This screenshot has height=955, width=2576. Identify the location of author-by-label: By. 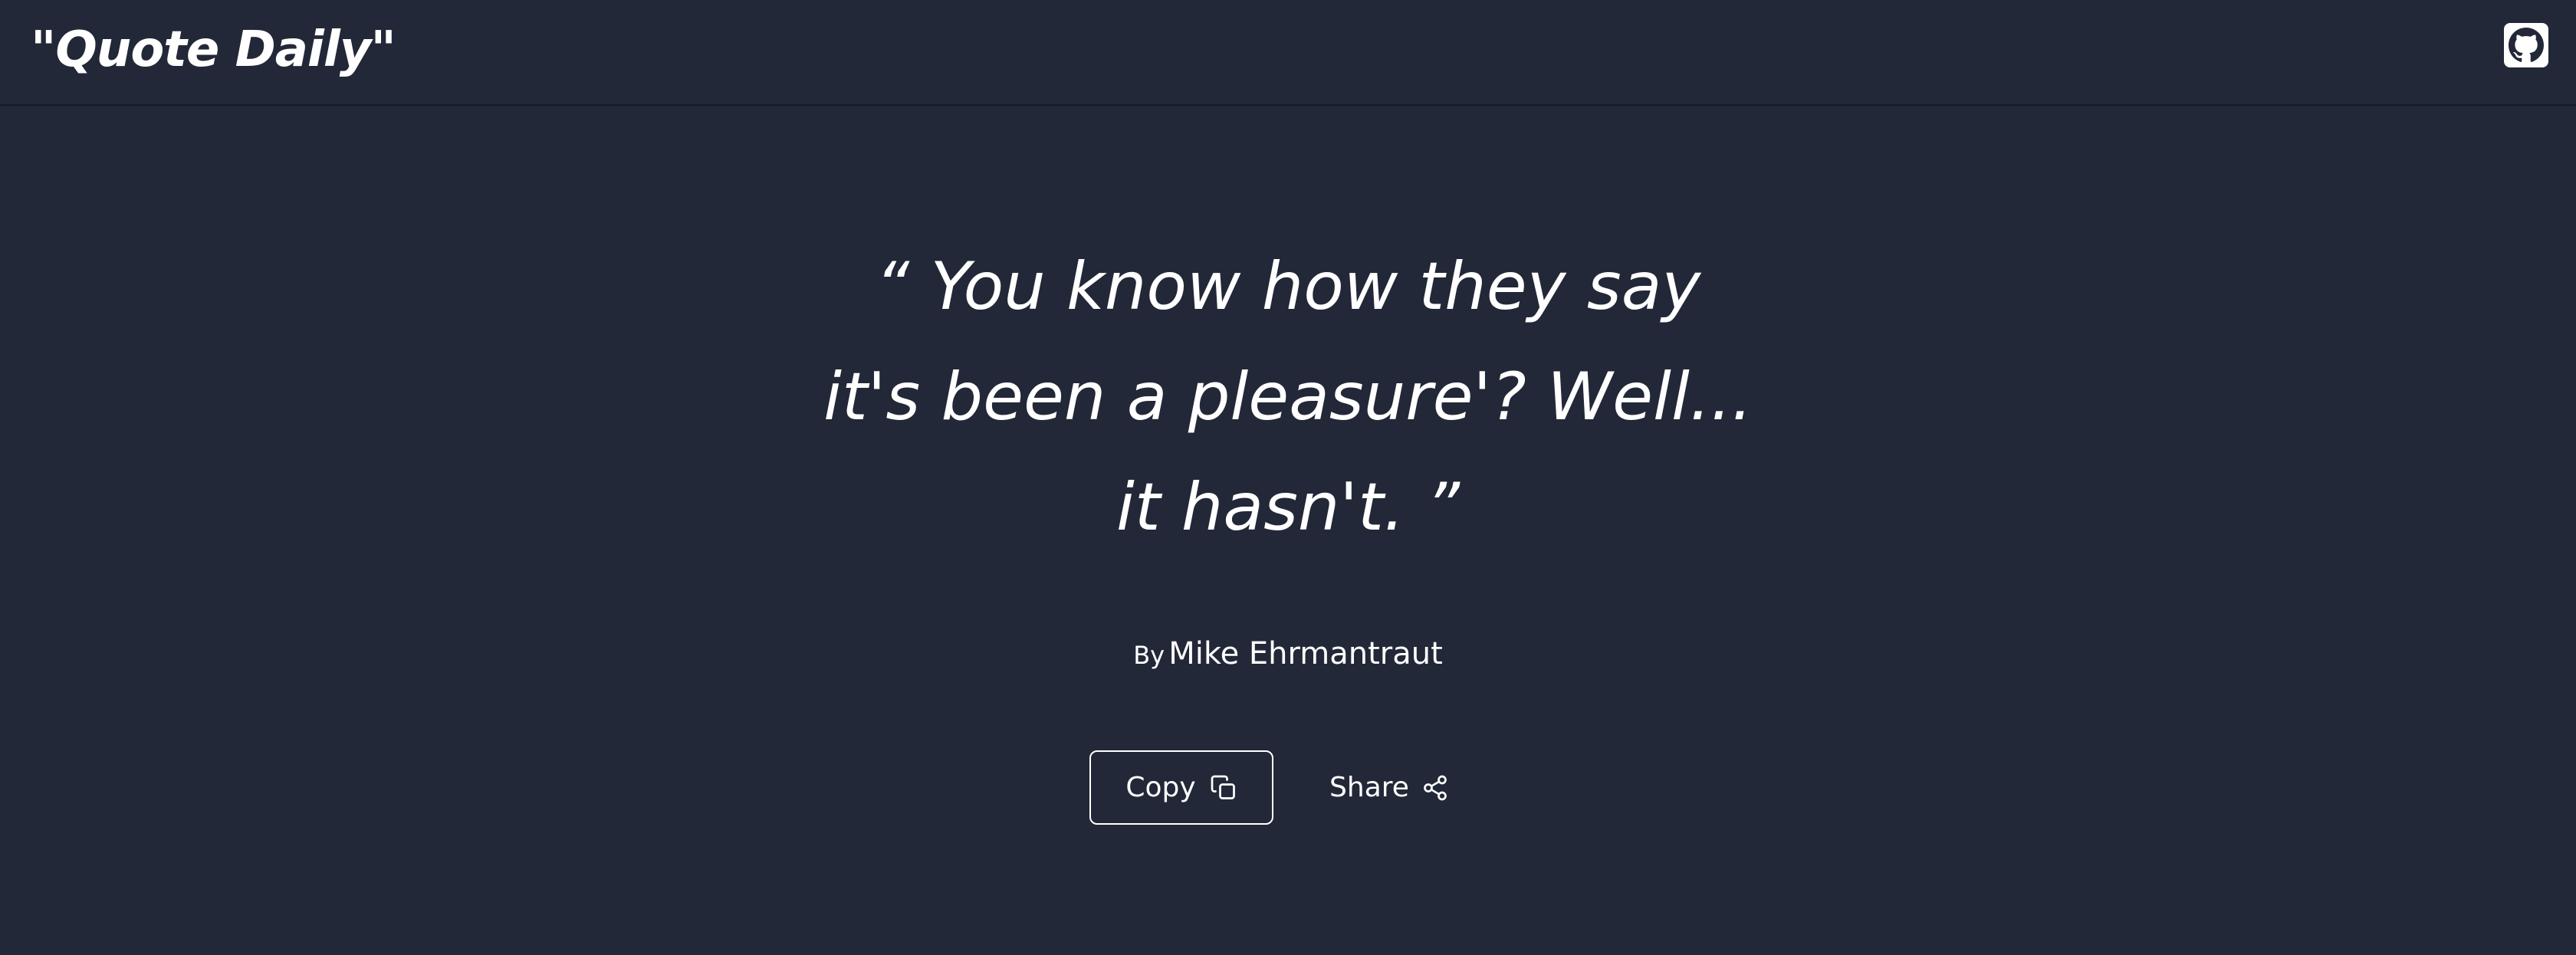
(1149, 656).